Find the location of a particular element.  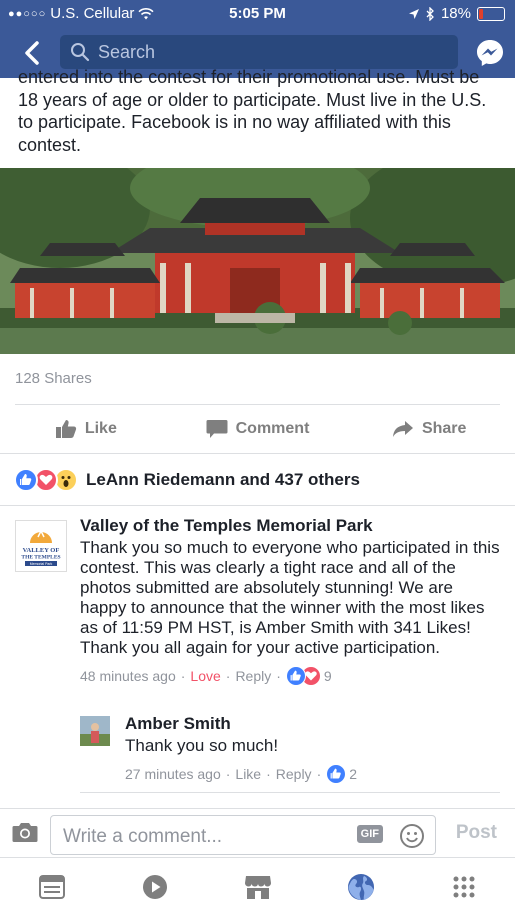

love-link: Love is located at coordinates (205, 676).